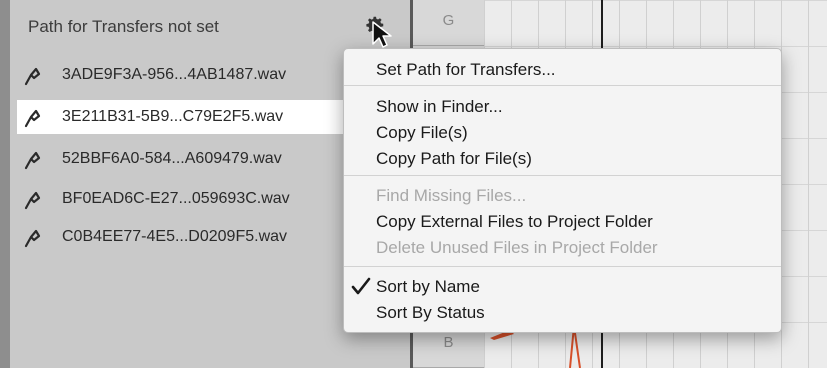  What do you see at coordinates (174, 74) in the screenshot?
I see `file-name: 3ADE9F3A-956...4AB1487.wav` at bounding box center [174, 74].